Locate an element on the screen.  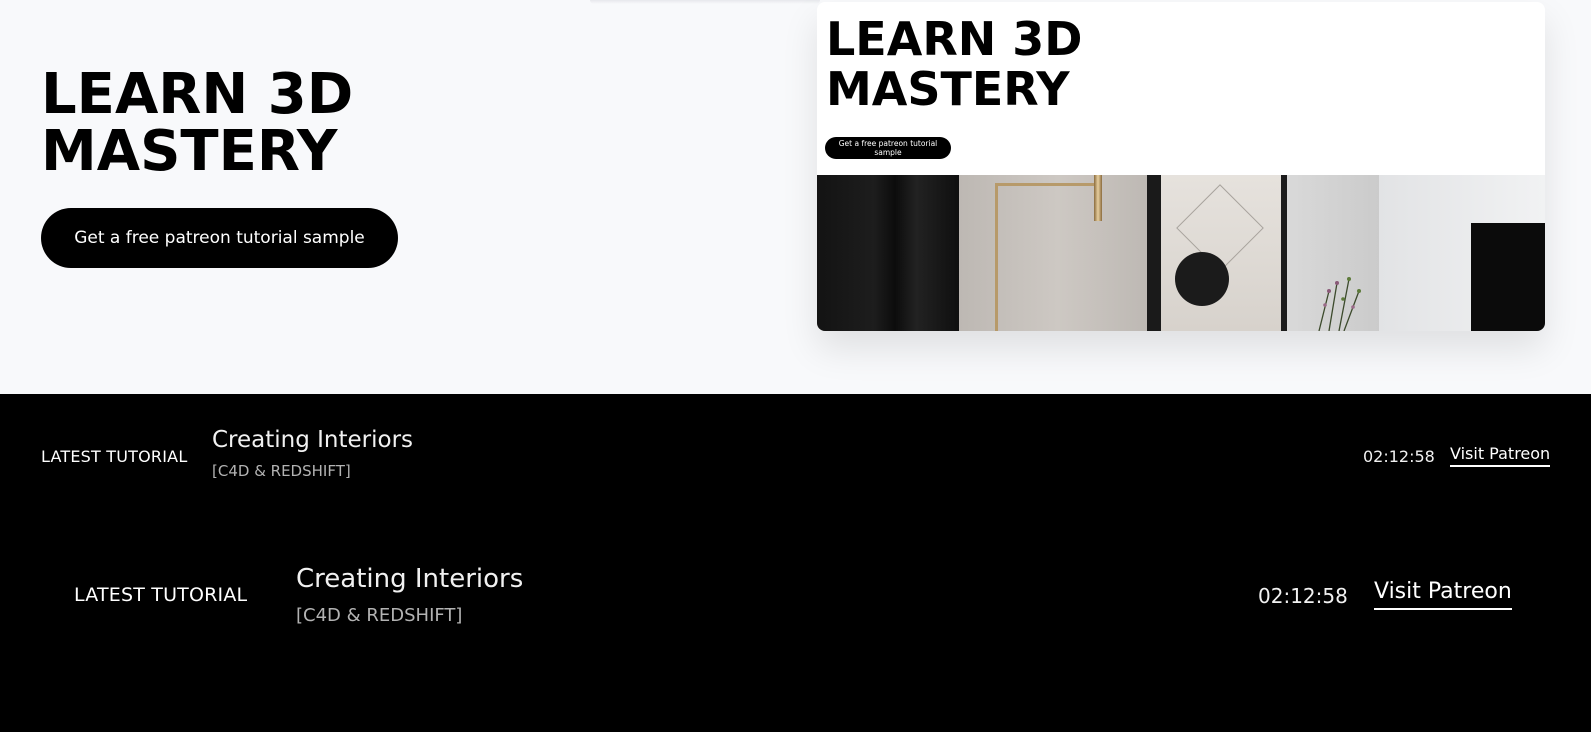
preview-title-line-2: MASTERY is located at coordinates (948, 89).